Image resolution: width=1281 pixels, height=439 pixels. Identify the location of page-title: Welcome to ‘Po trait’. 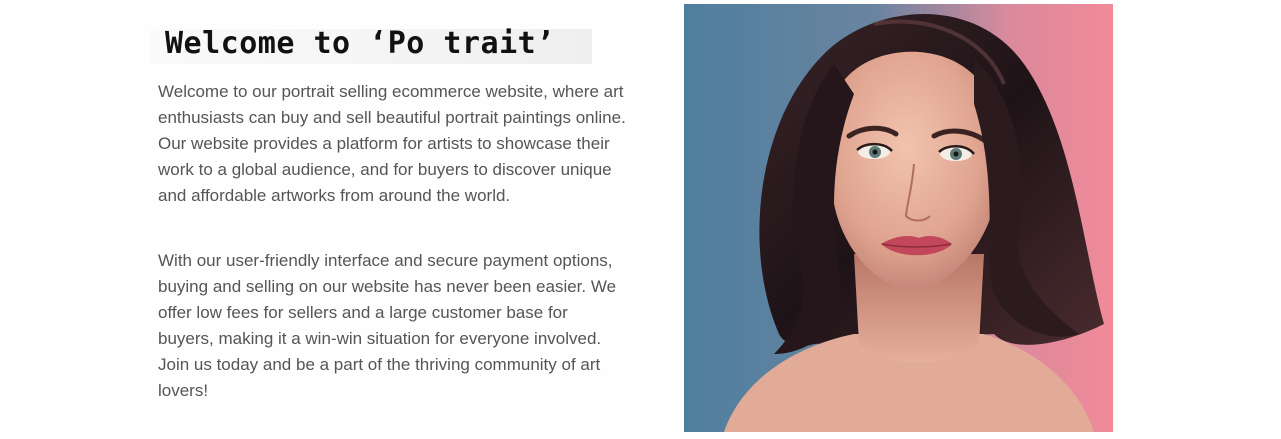
(360, 43).